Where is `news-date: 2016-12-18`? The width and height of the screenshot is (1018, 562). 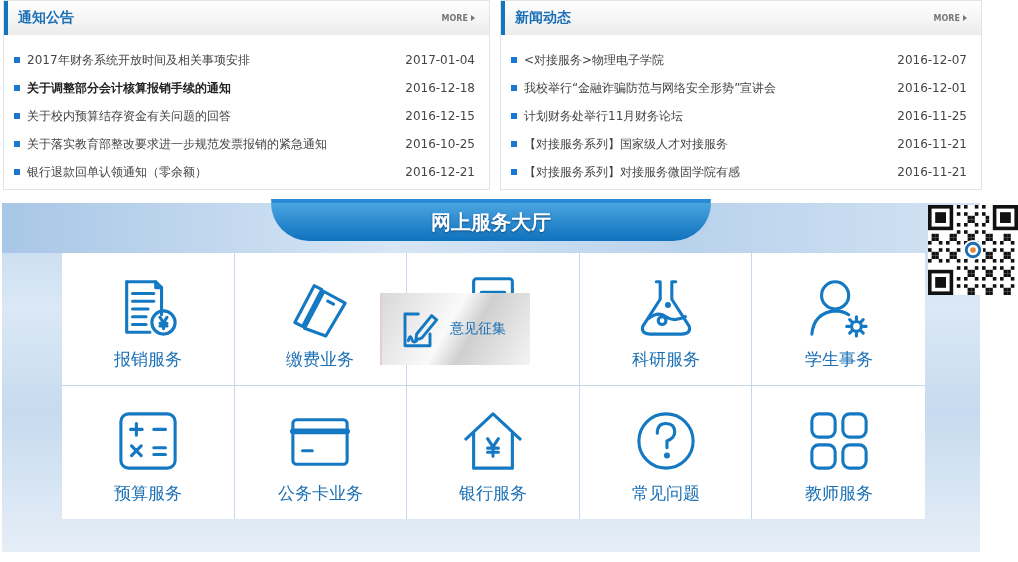 news-date: 2016-12-18 is located at coordinates (440, 88).